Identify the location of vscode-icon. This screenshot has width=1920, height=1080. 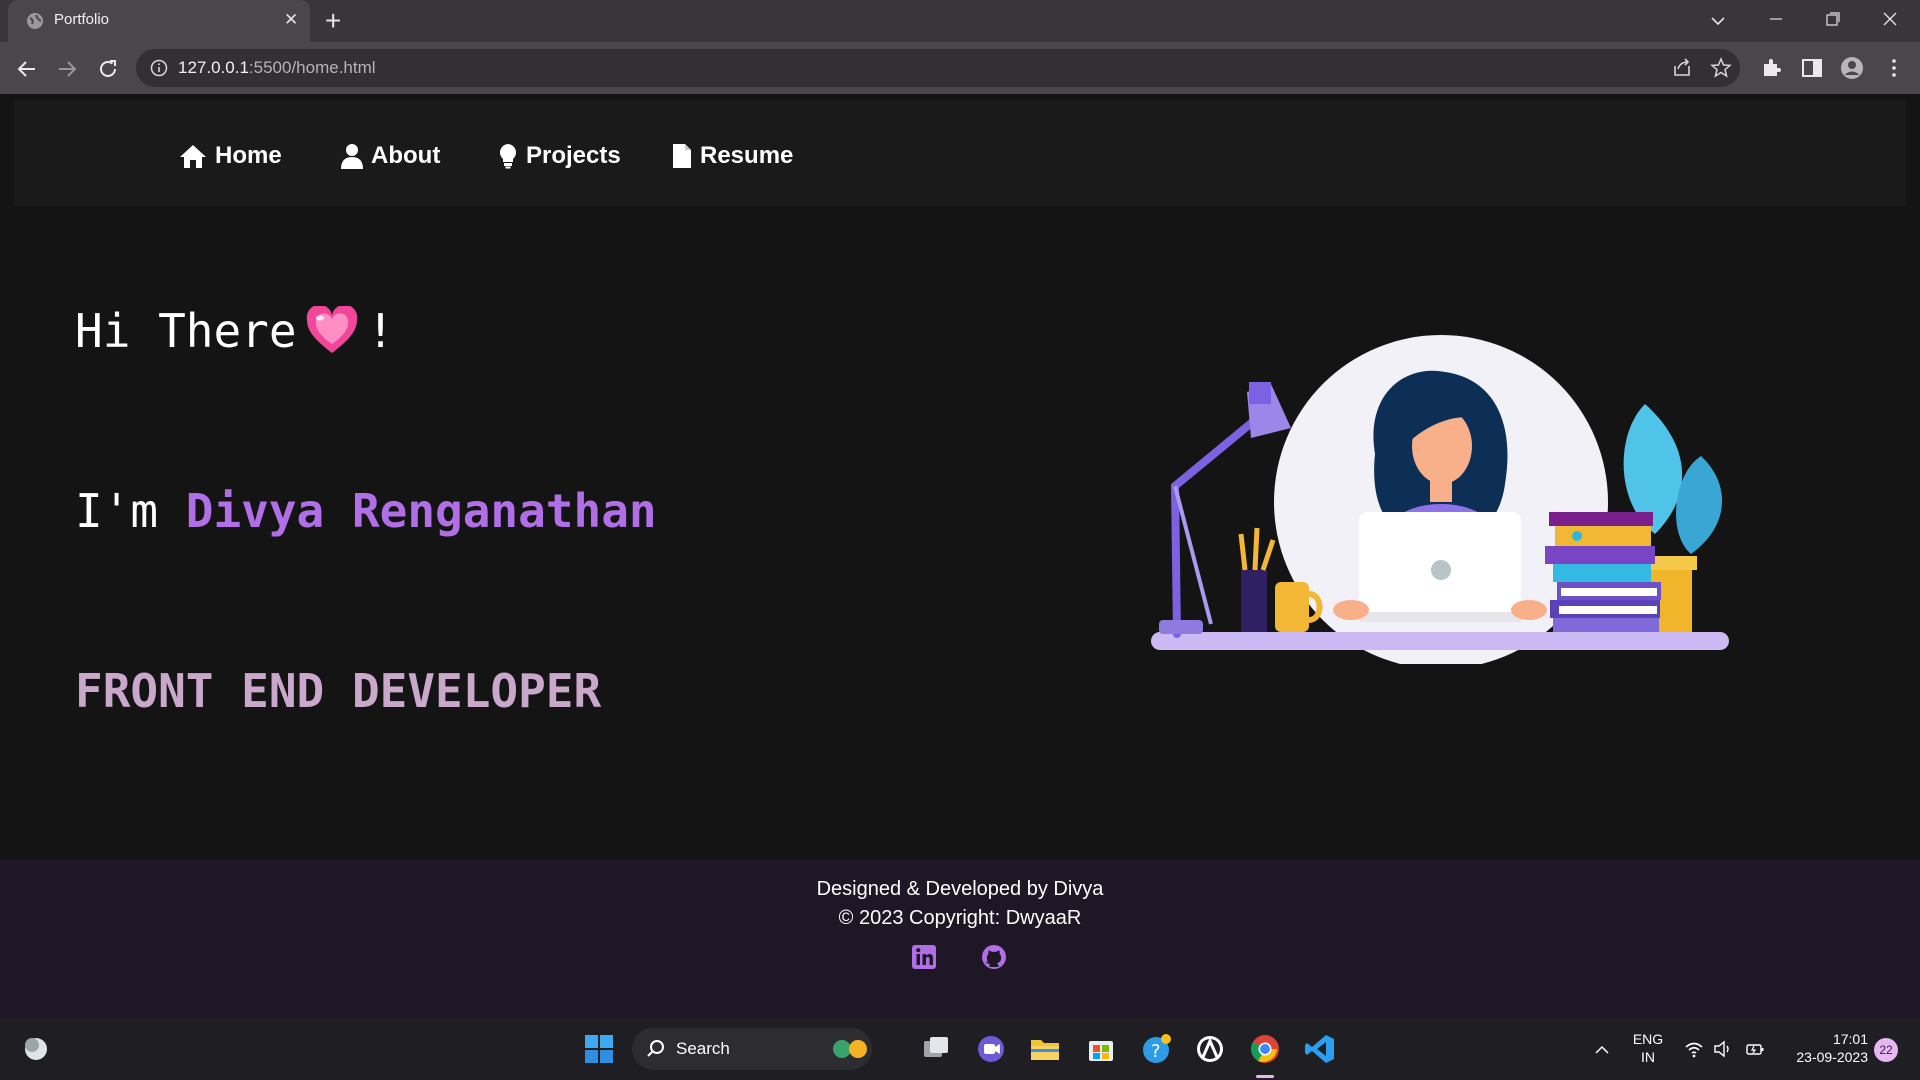
(1320, 1049).